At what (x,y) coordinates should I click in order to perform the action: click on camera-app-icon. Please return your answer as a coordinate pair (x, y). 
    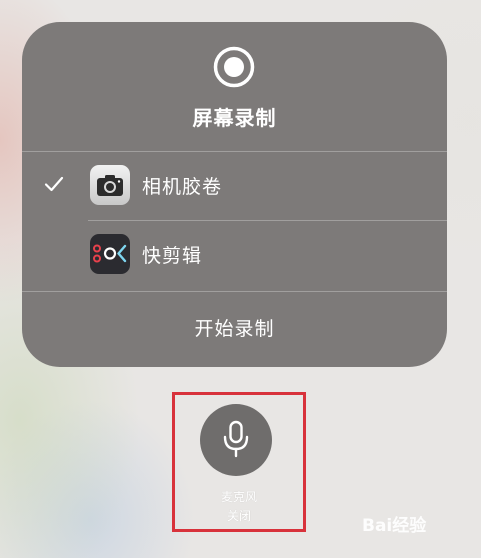
    Looking at the image, I should click on (110, 185).